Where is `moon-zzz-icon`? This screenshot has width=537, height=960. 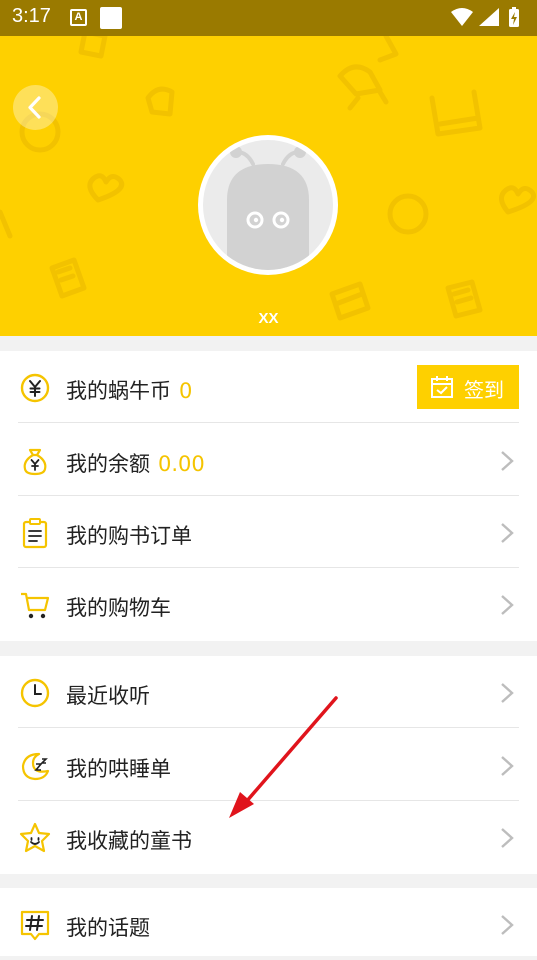 moon-zzz-icon is located at coordinates (35, 766).